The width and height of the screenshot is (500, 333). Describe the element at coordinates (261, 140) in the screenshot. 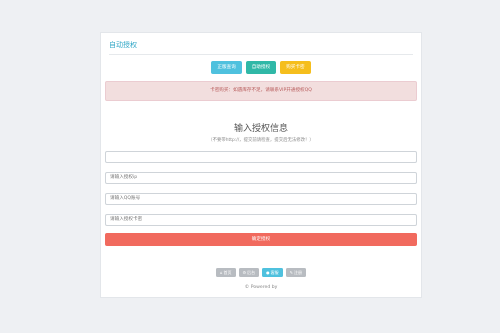

I see `form-subtitle: （不要带http://，提交前请检查，提交后无法修改！）` at that location.